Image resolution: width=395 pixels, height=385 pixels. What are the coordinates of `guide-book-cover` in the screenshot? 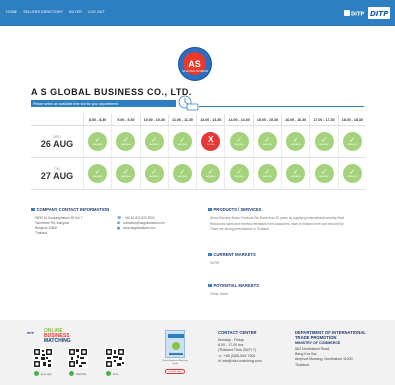 It's located at (175, 344).